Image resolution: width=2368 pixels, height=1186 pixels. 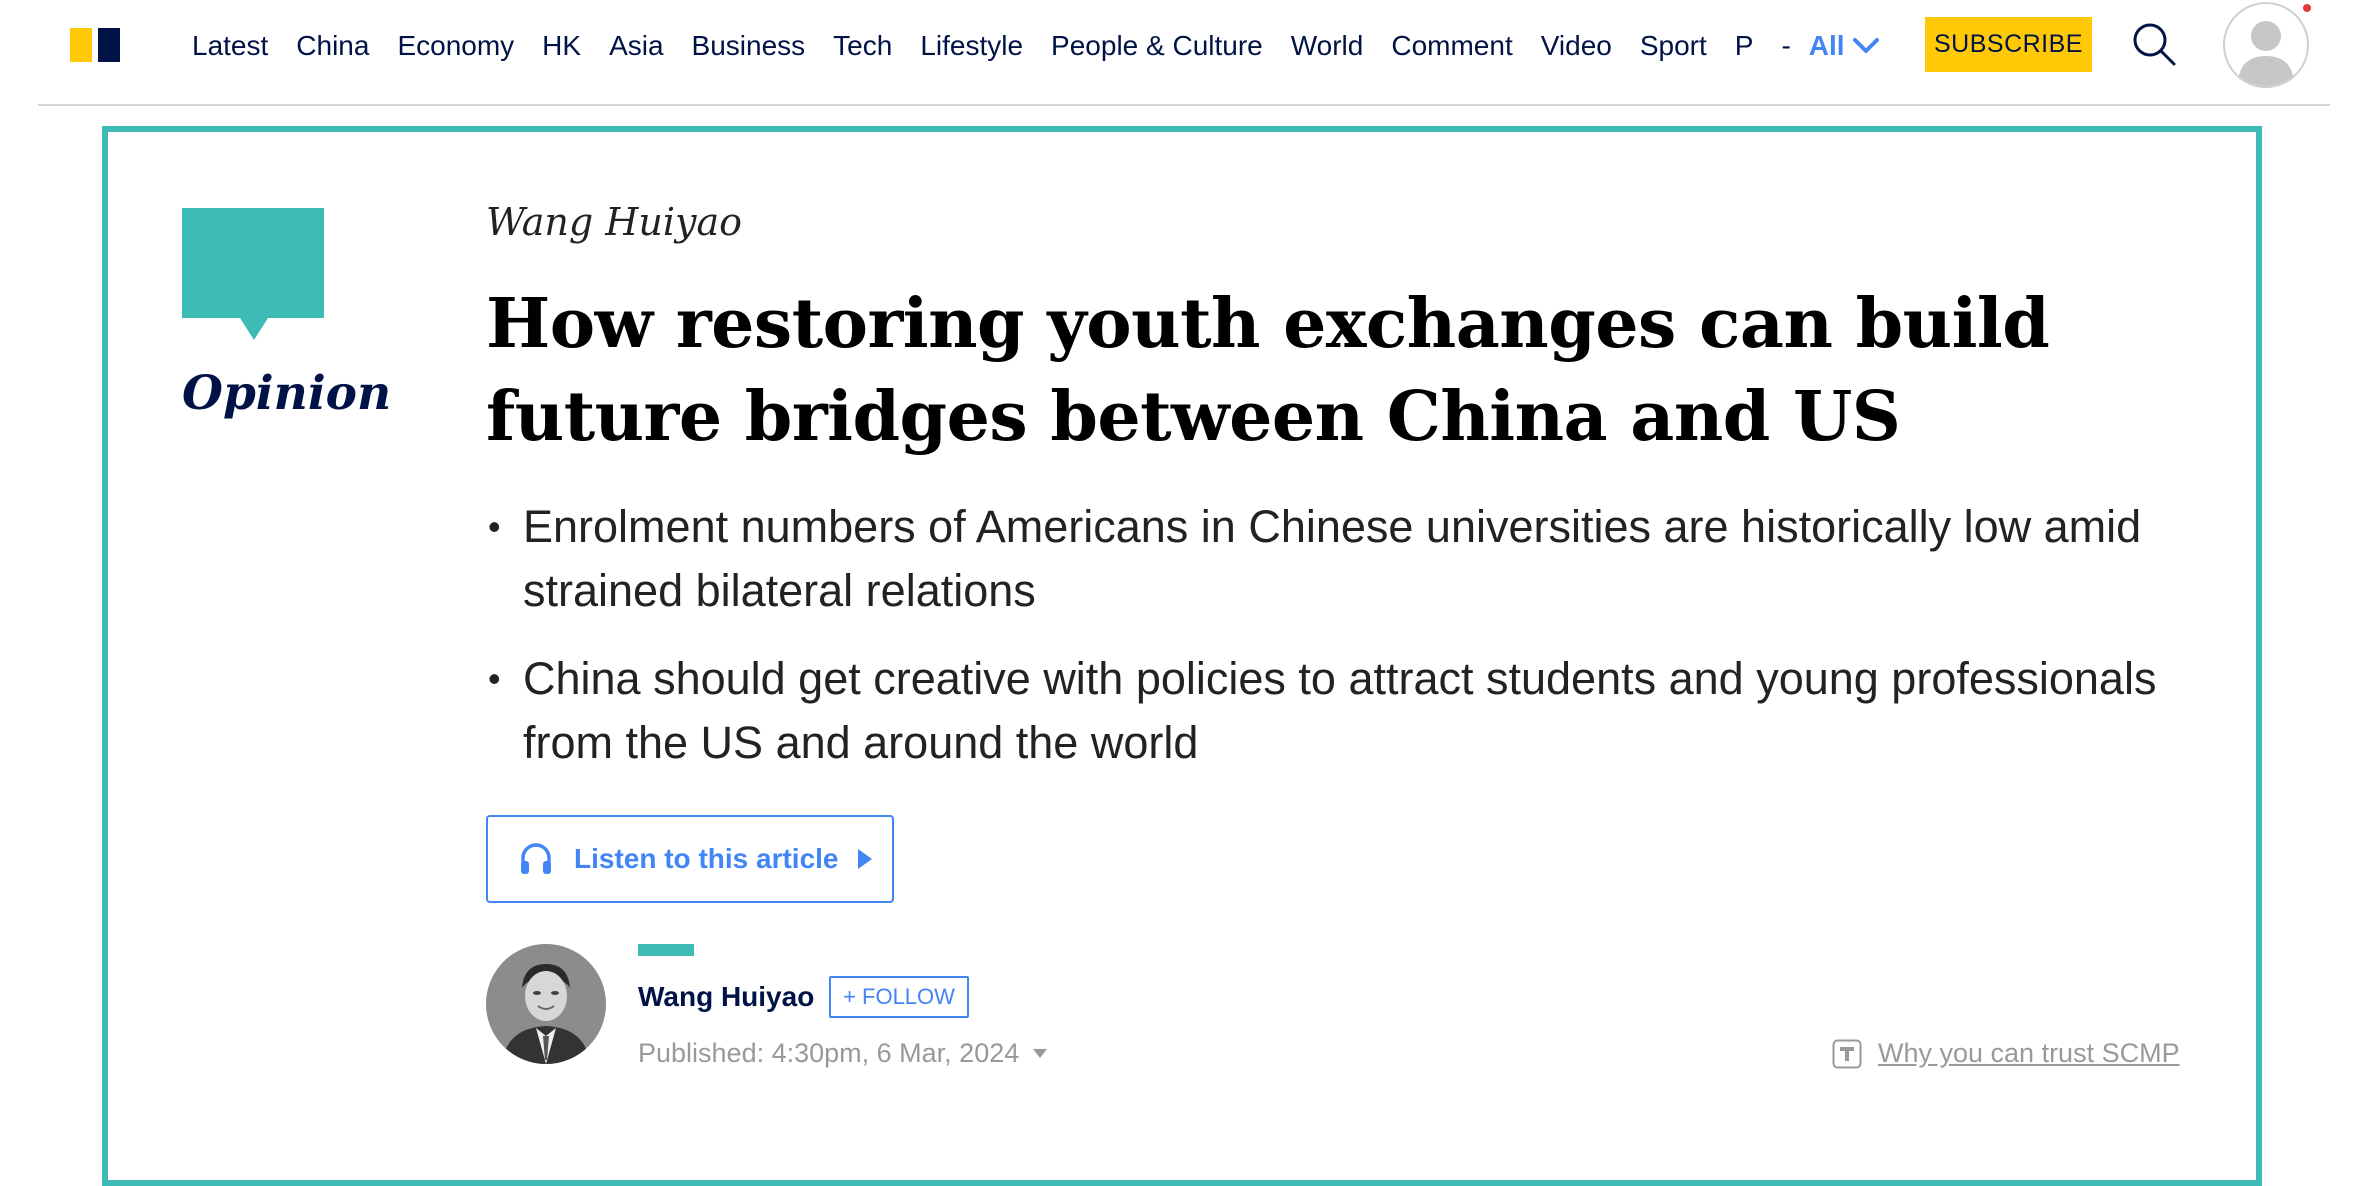 I want to click on nav-item-lifestyle: Lifestyle, so click(x=971, y=46).